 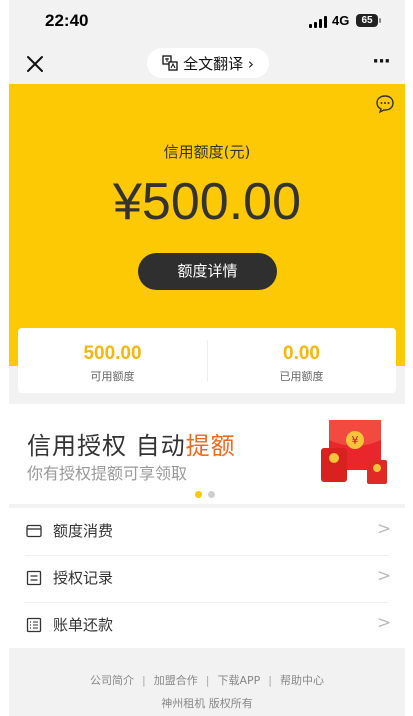 I want to click on signal-icon, so click(x=318, y=22).